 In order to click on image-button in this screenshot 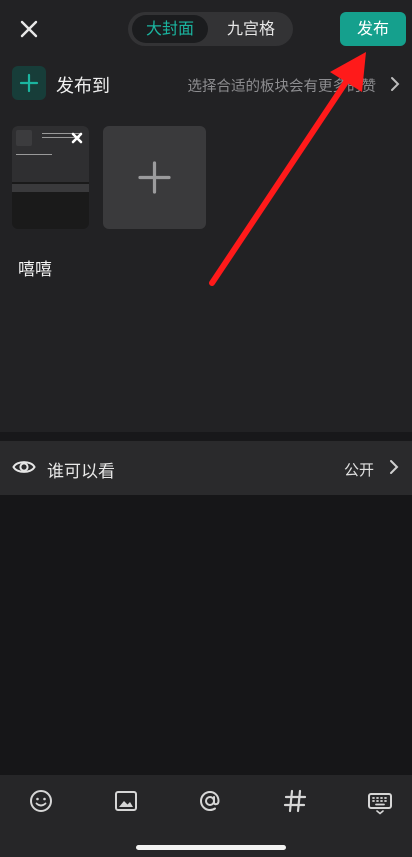, I will do `click(126, 801)`.